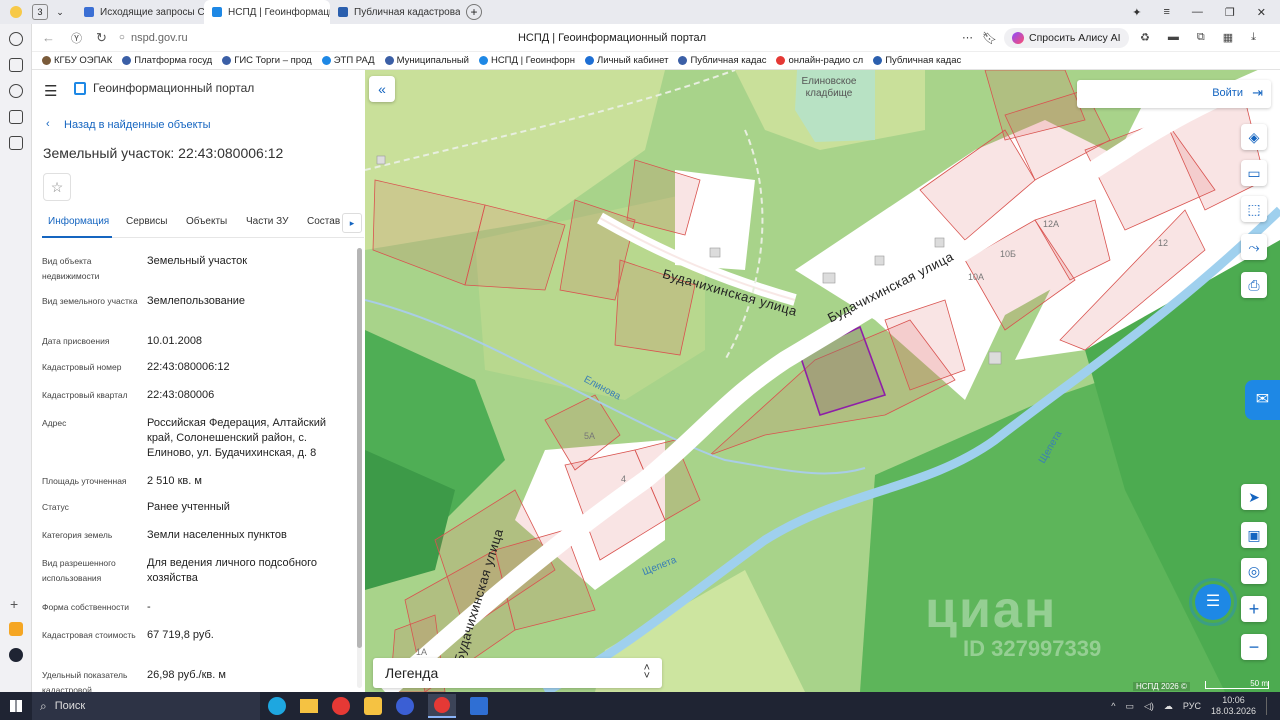 This screenshot has width=1280, height=720. Describe the element at coordinates (16, 143) in the screenshot. I see `gallery-icon` at that location.